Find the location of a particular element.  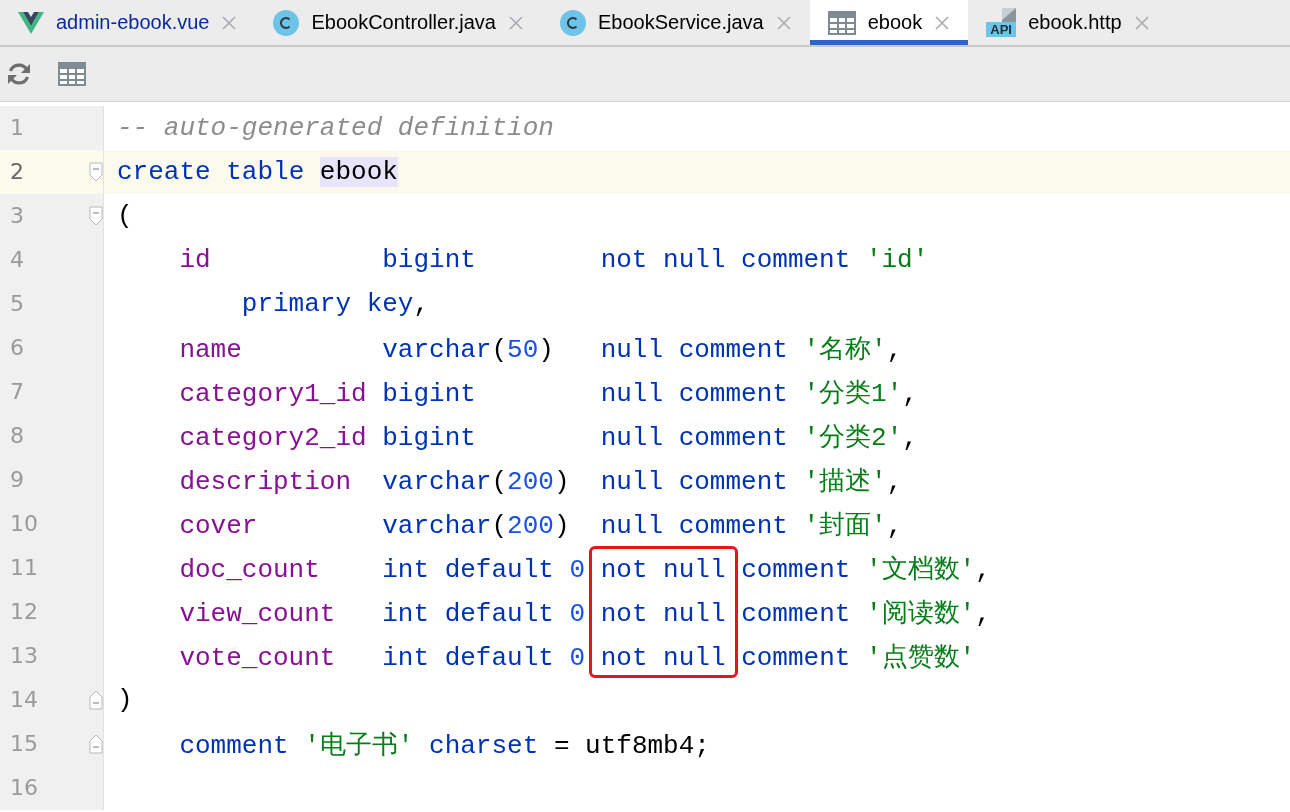

line-number: 16 is located at coordinates (24, 788).